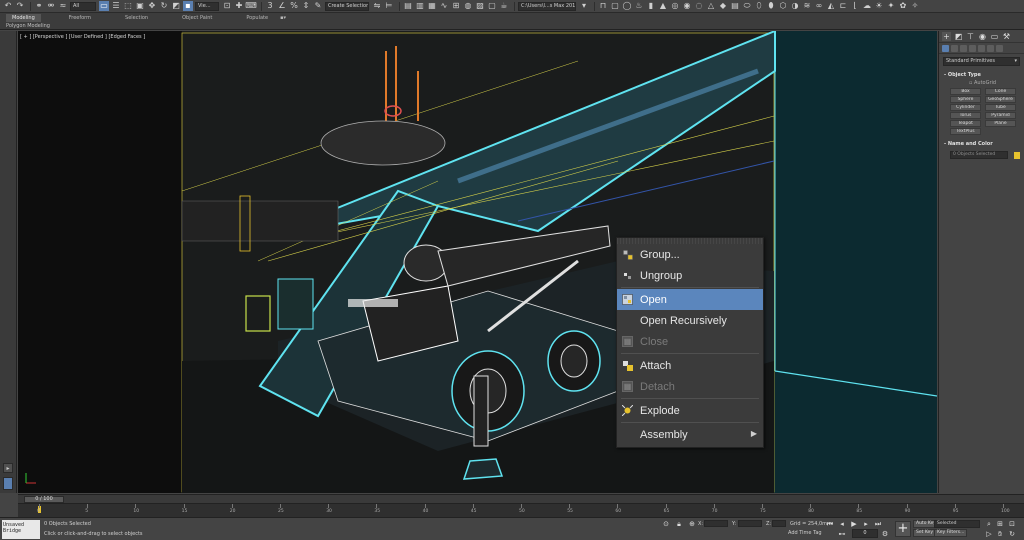 The height and width of the screenshot is (540, 1024). Describe the element at coordinates (965, 91) in the screenshot. I see `box-button: Box` at that location.